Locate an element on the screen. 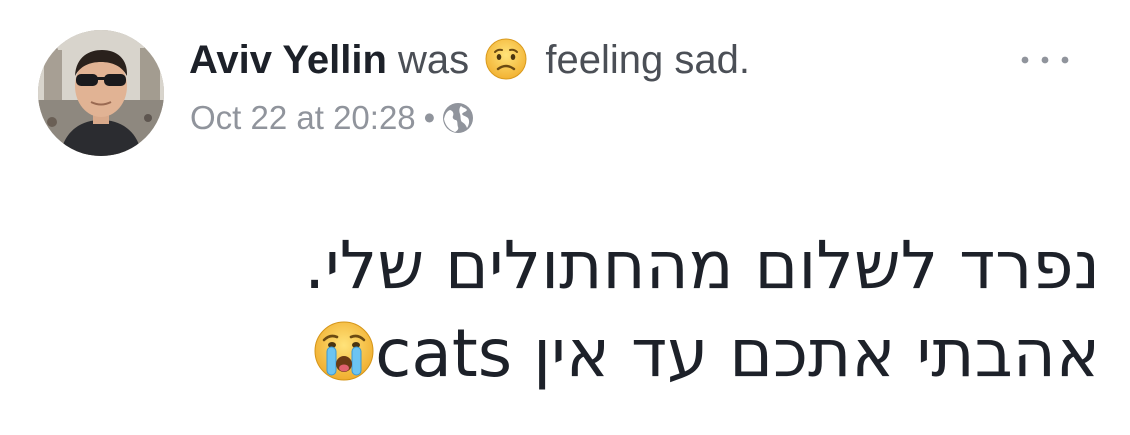 The width and height of the screenshot is (1130, 435). crying-face-emoji-icon is located at coordinates (344, 348).